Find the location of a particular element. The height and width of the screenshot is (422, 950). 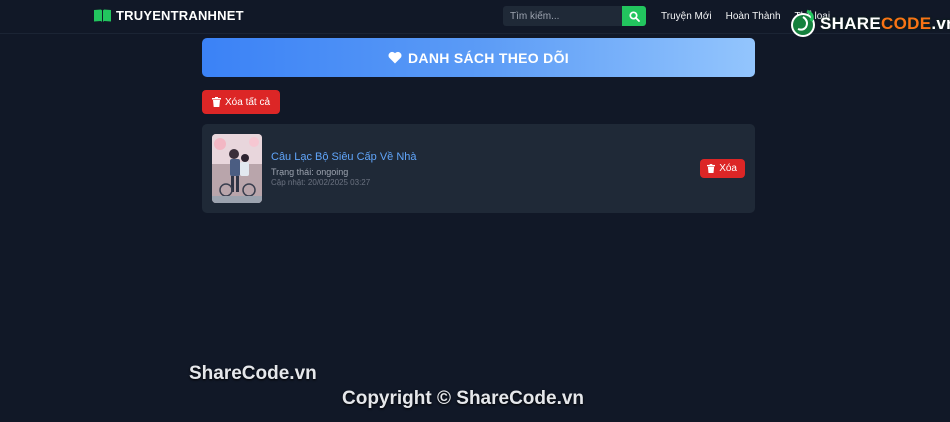

page-title-banner: DANH SÁCH THEO DÕI is located at coordinates (478, 57).